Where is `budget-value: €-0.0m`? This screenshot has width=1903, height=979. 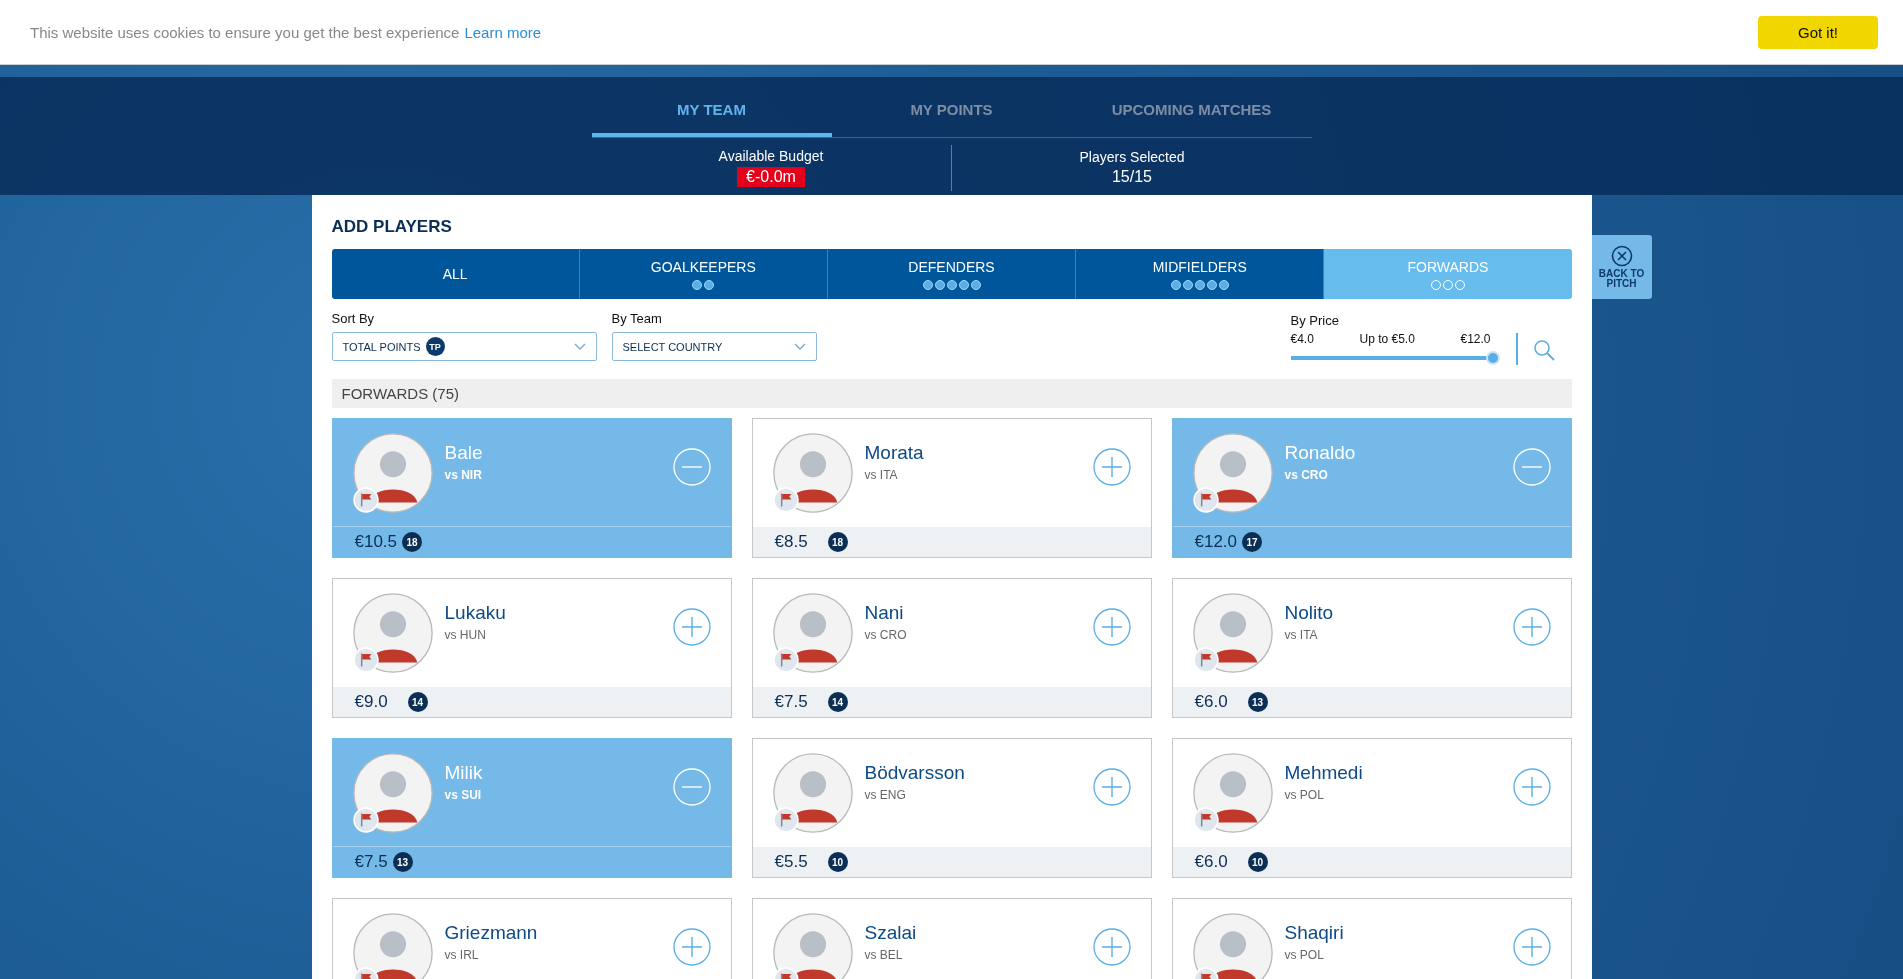 budget-value: €-0.0m is located at coordinates (771, 177).